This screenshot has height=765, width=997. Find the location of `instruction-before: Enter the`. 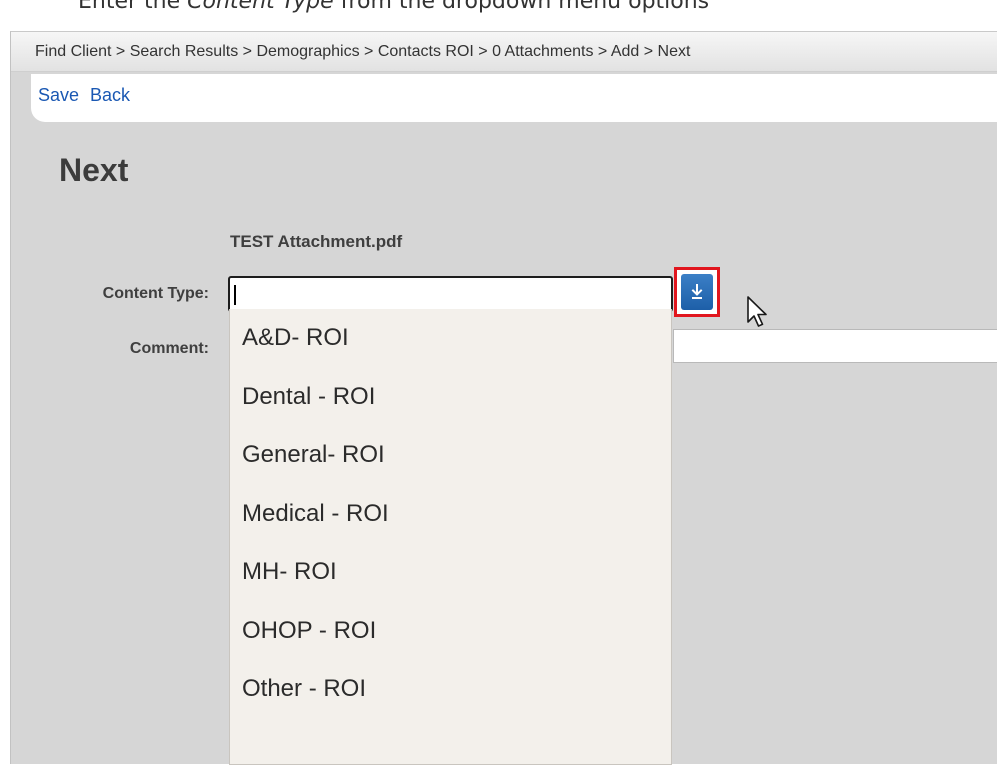

instruction-before: Enter the is located at coordinates (133, 7).